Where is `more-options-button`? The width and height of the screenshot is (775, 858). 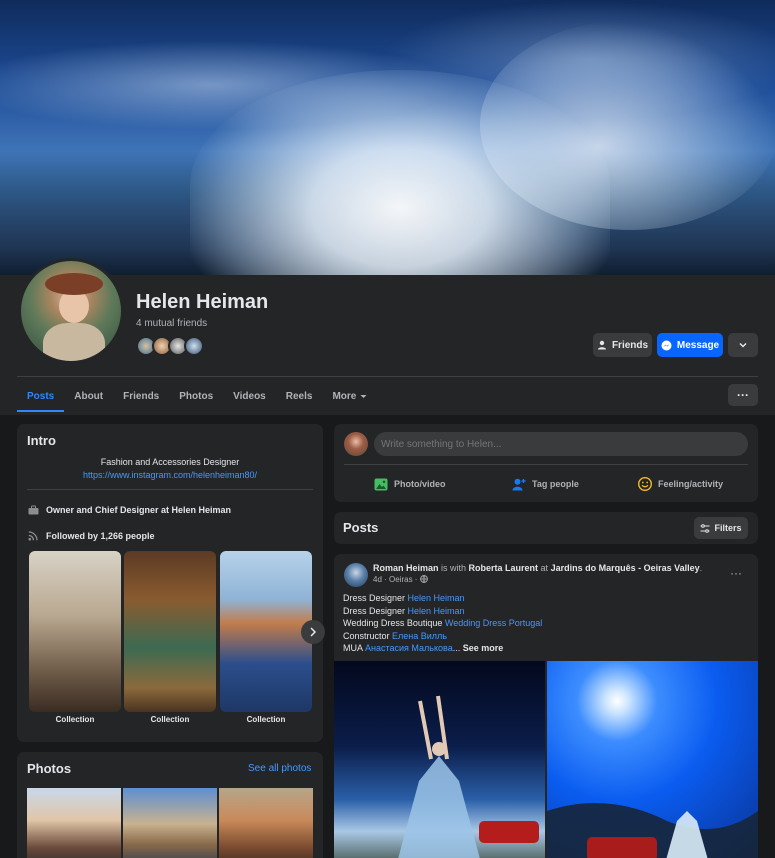 more-options-button is located at coordinates (743, 345).